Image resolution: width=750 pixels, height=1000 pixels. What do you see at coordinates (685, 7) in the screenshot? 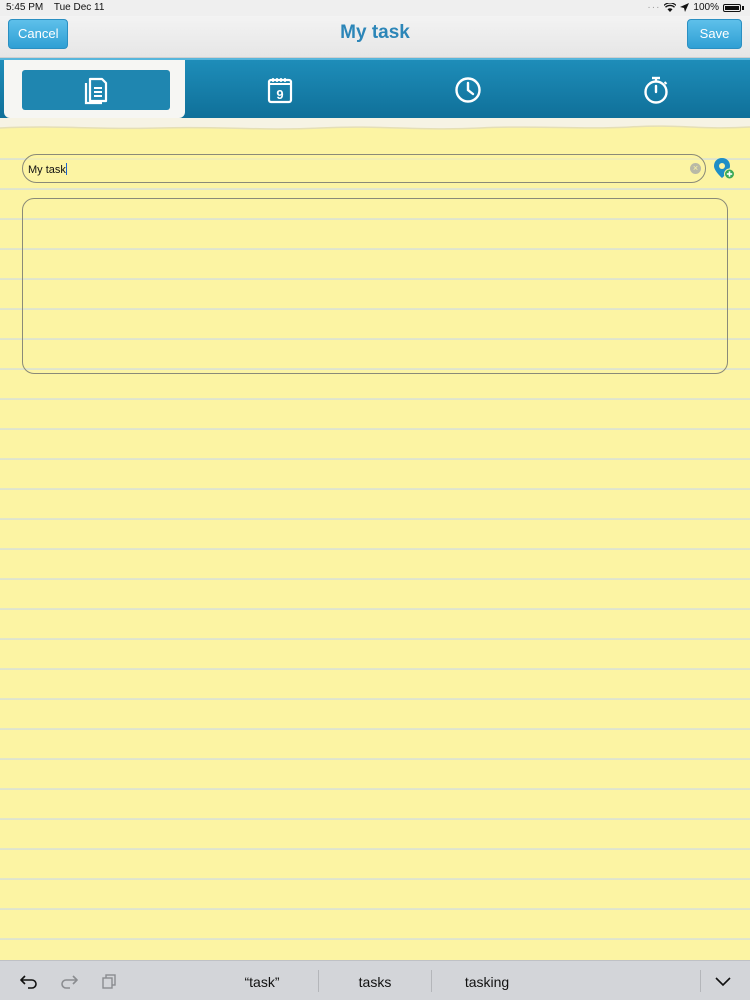
I see `location-arrow-icon` at bounding box center [685, 7].